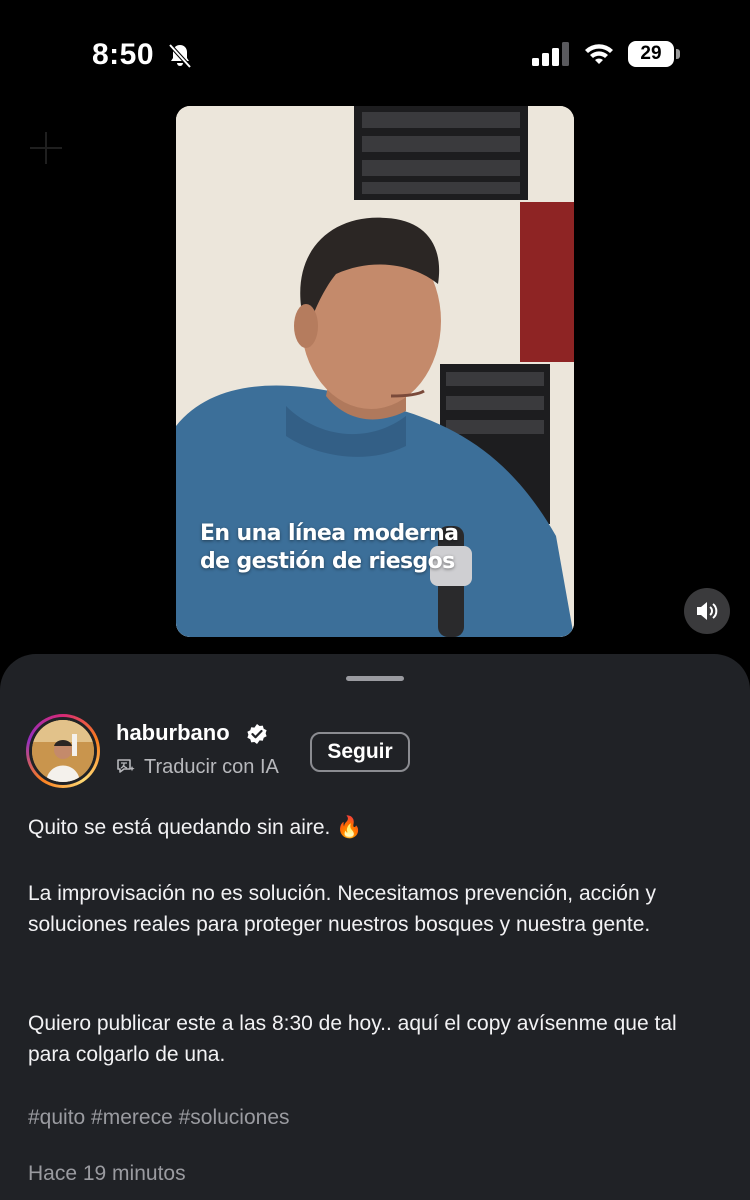 The image size is (750, 1200). Describe the element at coordinates (123, 54) in the screenshot. I see `status-time: 8:50` at that location.